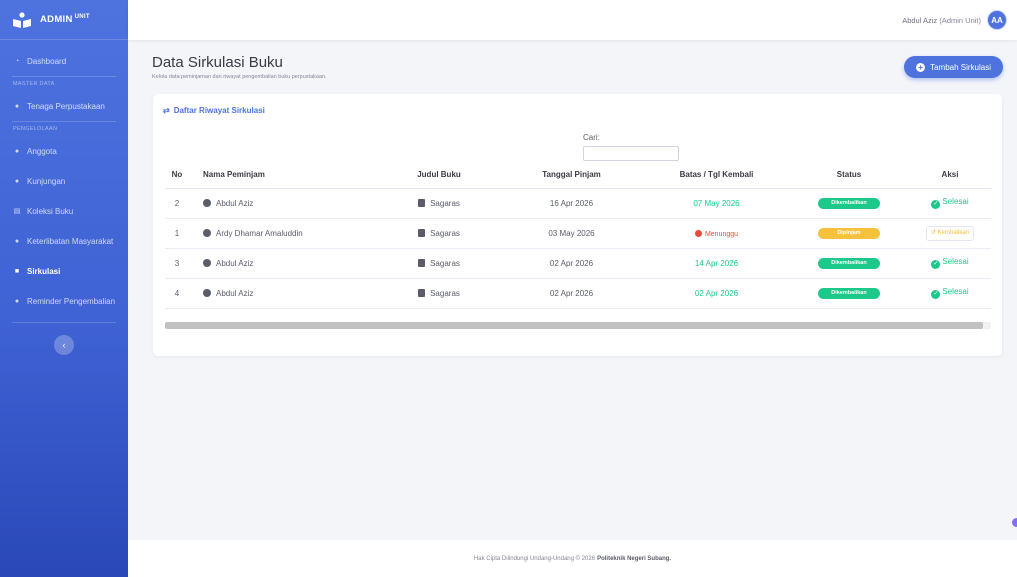 This screenshot has height=577, width=1017. What do you see at coordinates (17, 106) in the screenshot?
I see `user-icon: ●` at bounding box center [17, 106].